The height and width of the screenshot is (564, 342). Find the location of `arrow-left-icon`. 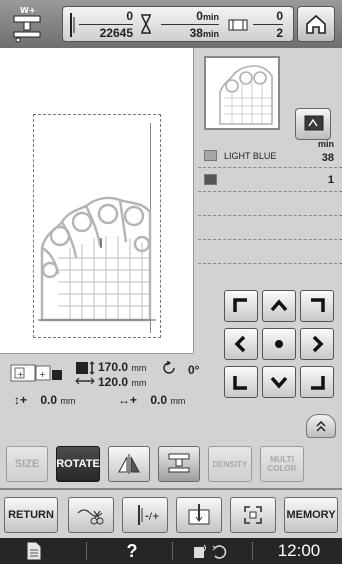

arrow-left-icon is located at coordinates (240, 344).